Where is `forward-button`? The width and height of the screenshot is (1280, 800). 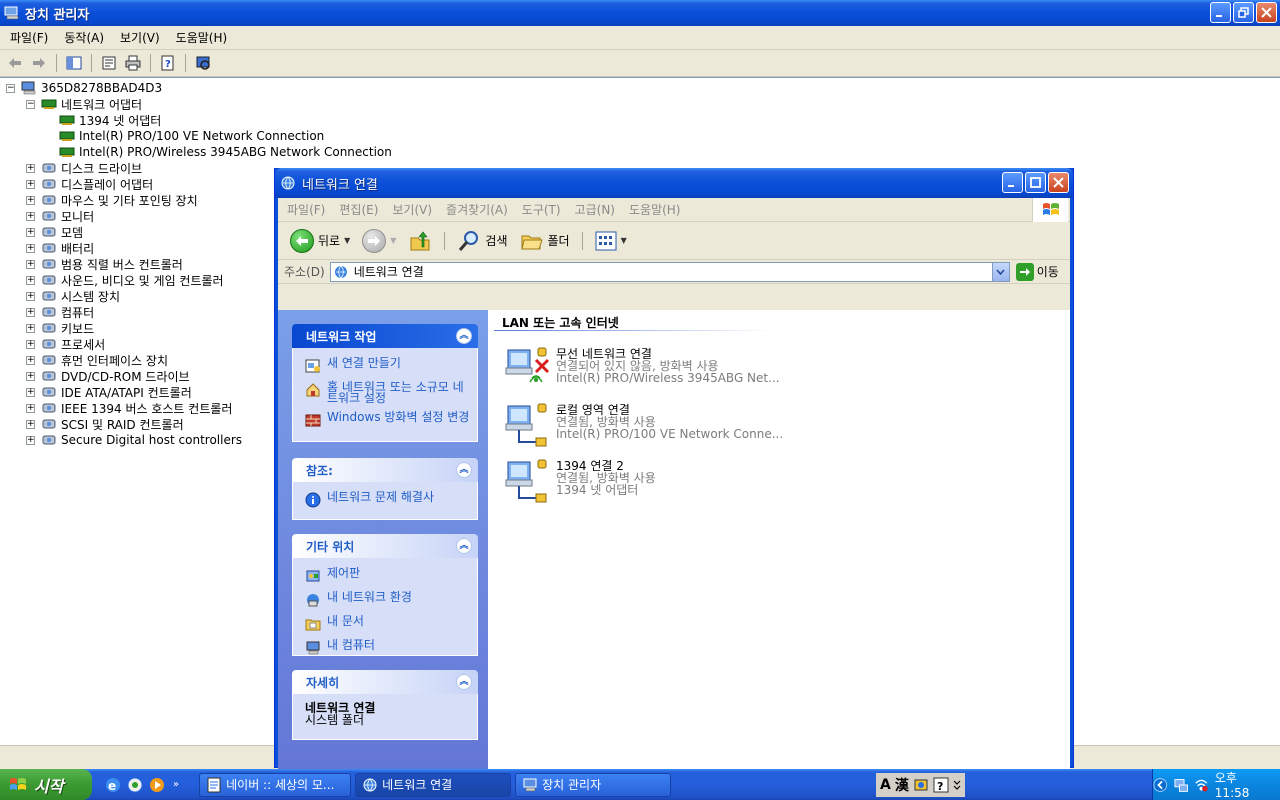
forward-button is located at coordinates (39, 63).